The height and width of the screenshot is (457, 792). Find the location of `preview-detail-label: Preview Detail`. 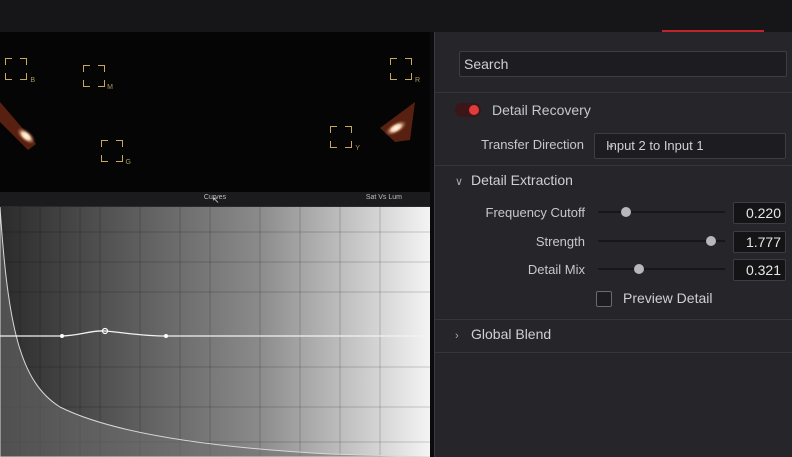

preview-detail-label: Preview Detail is located at coordinates (668, 298).